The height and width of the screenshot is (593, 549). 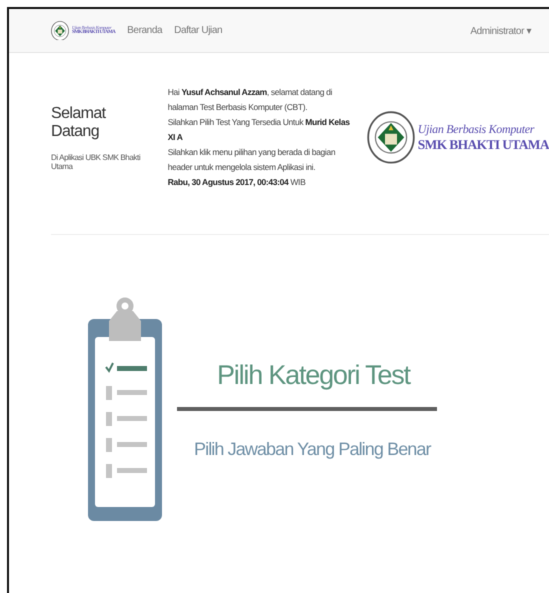 I want to click on nav-link: Beranda, so click(x=144, y=30).